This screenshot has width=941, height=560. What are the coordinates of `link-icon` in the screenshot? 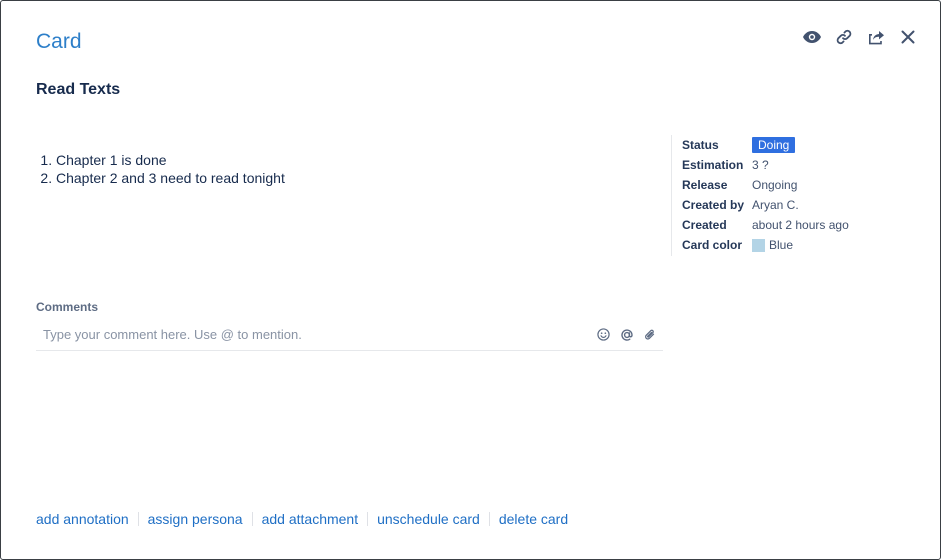 It's located at (844, 37).